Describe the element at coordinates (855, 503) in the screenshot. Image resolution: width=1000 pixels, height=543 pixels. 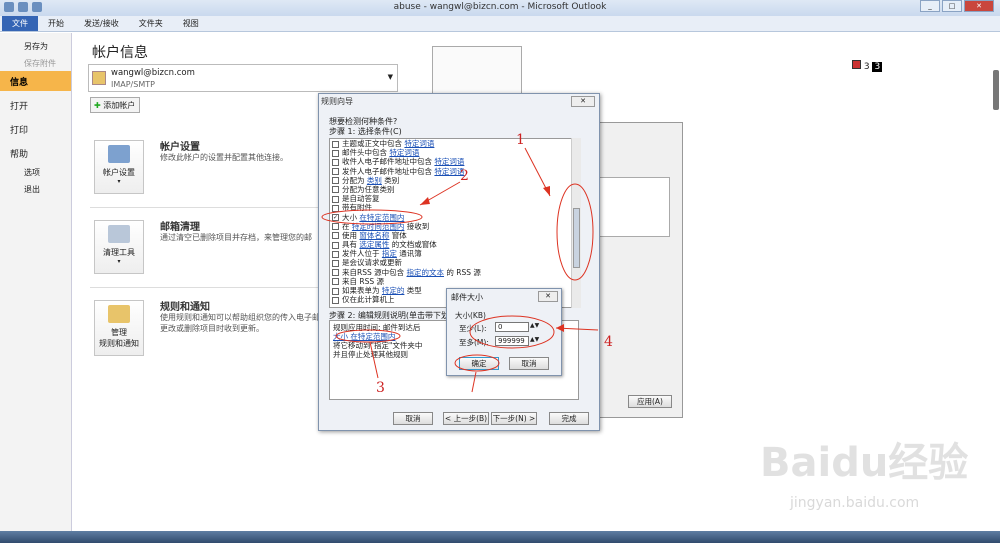
I see `watermark-url: jingyan.baidu.com` at that location.